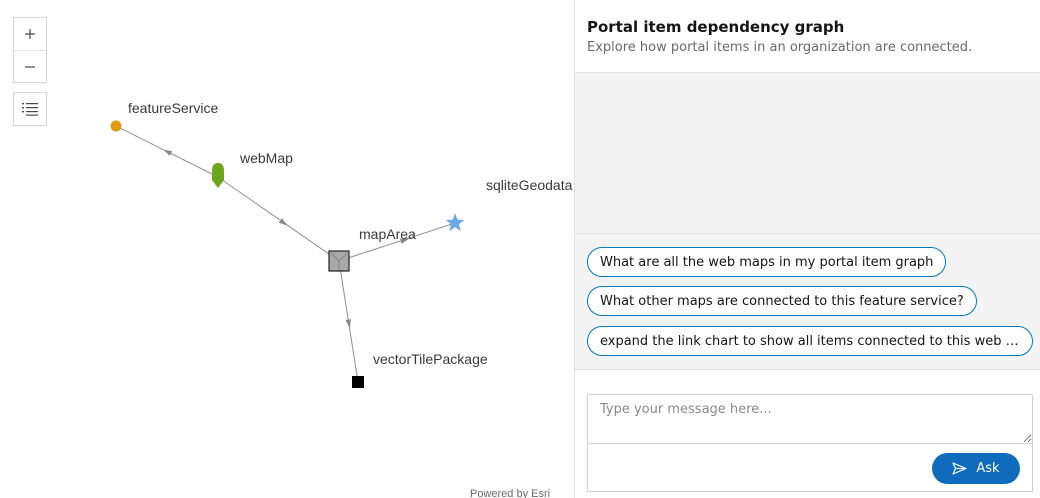 The image size is (1040, 498). Describe the element at coordinates (278, 219) in the screenshot. I see `edge-webmap-maparea` at that location.